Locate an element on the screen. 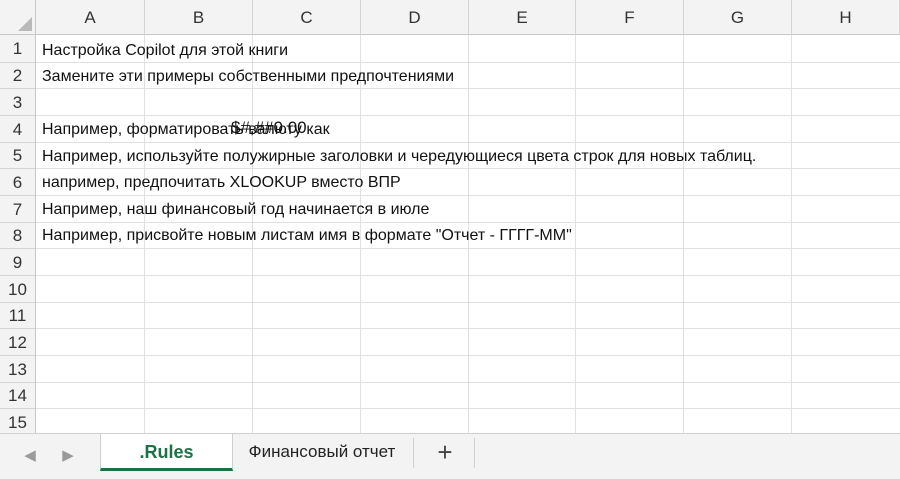 Image resolution: width=900 pixels, height=479 pixels. column-header-f: F is located at coordinates (630, 17).